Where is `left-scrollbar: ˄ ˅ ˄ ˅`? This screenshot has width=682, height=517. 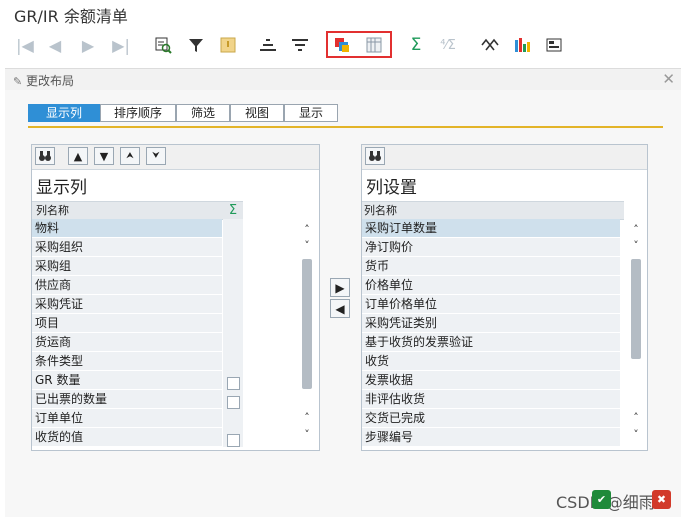 left-scrollbar: ˄ ˅ ˄ ˅ is located at coordinates (307, 333).